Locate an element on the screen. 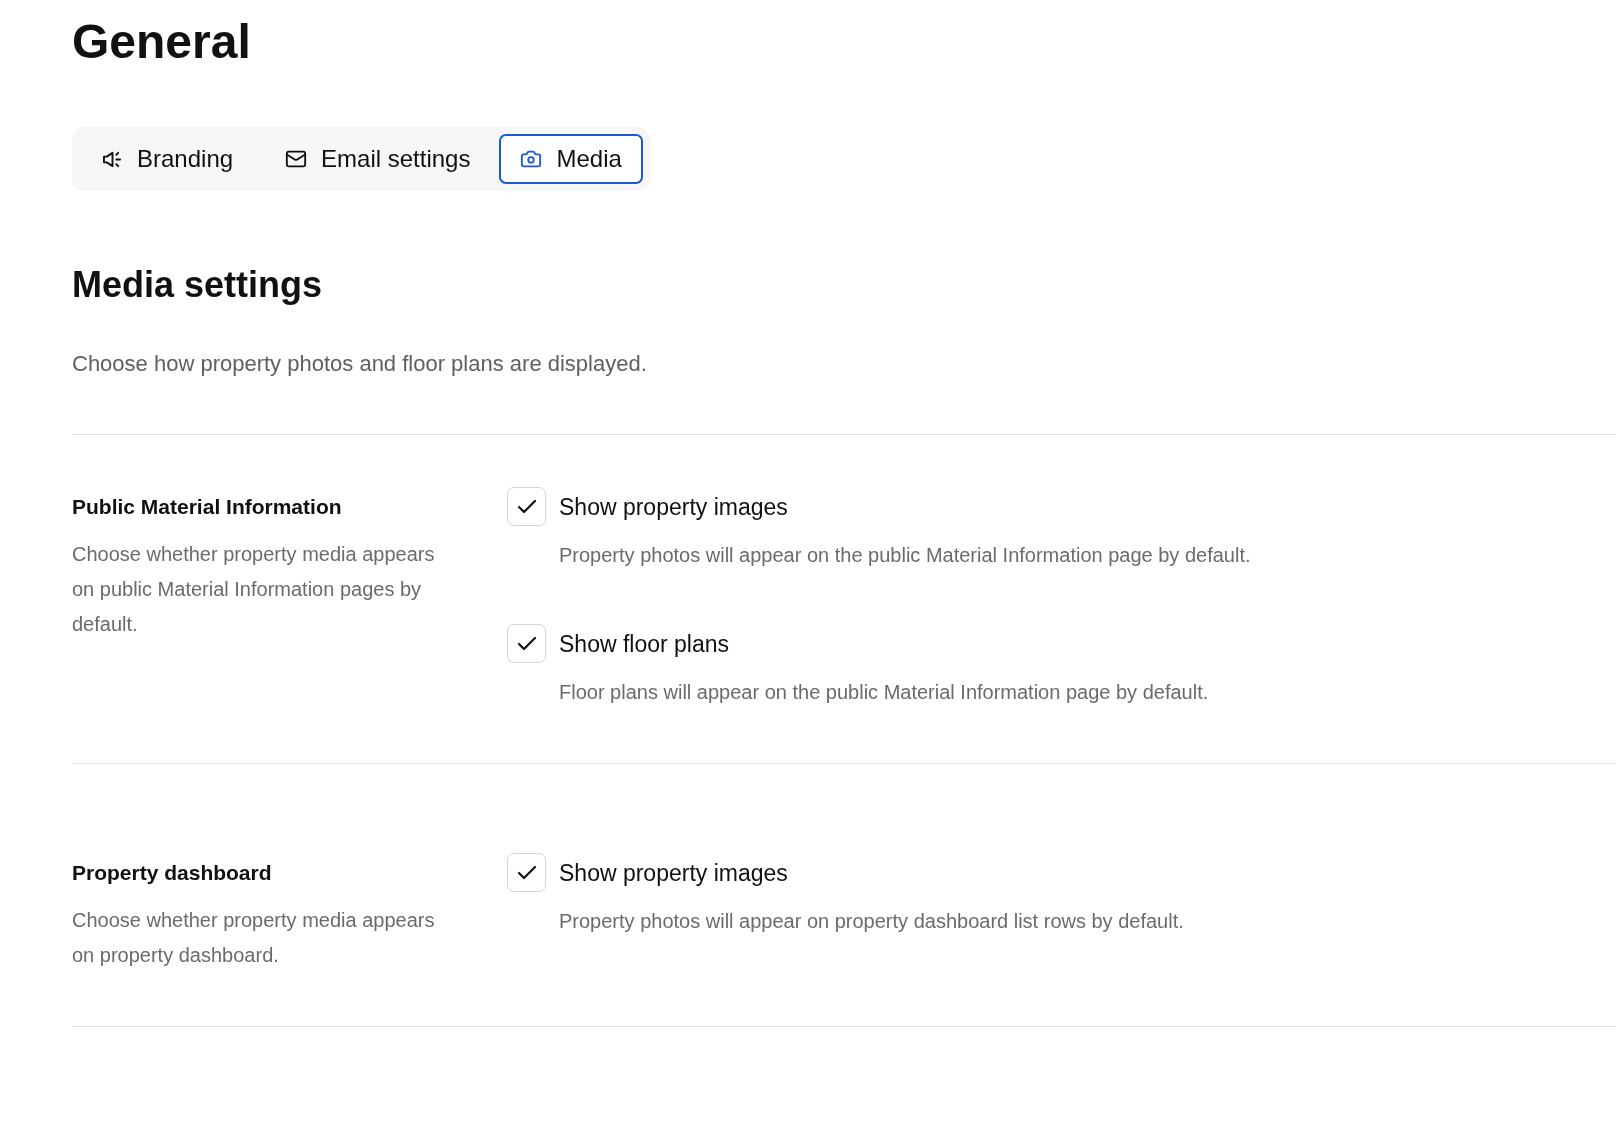 This screenshot has width=1616, height=1134. option-help-text: Property photos will appear on the public Material Information page by default. is located at coordinates (905, 555).